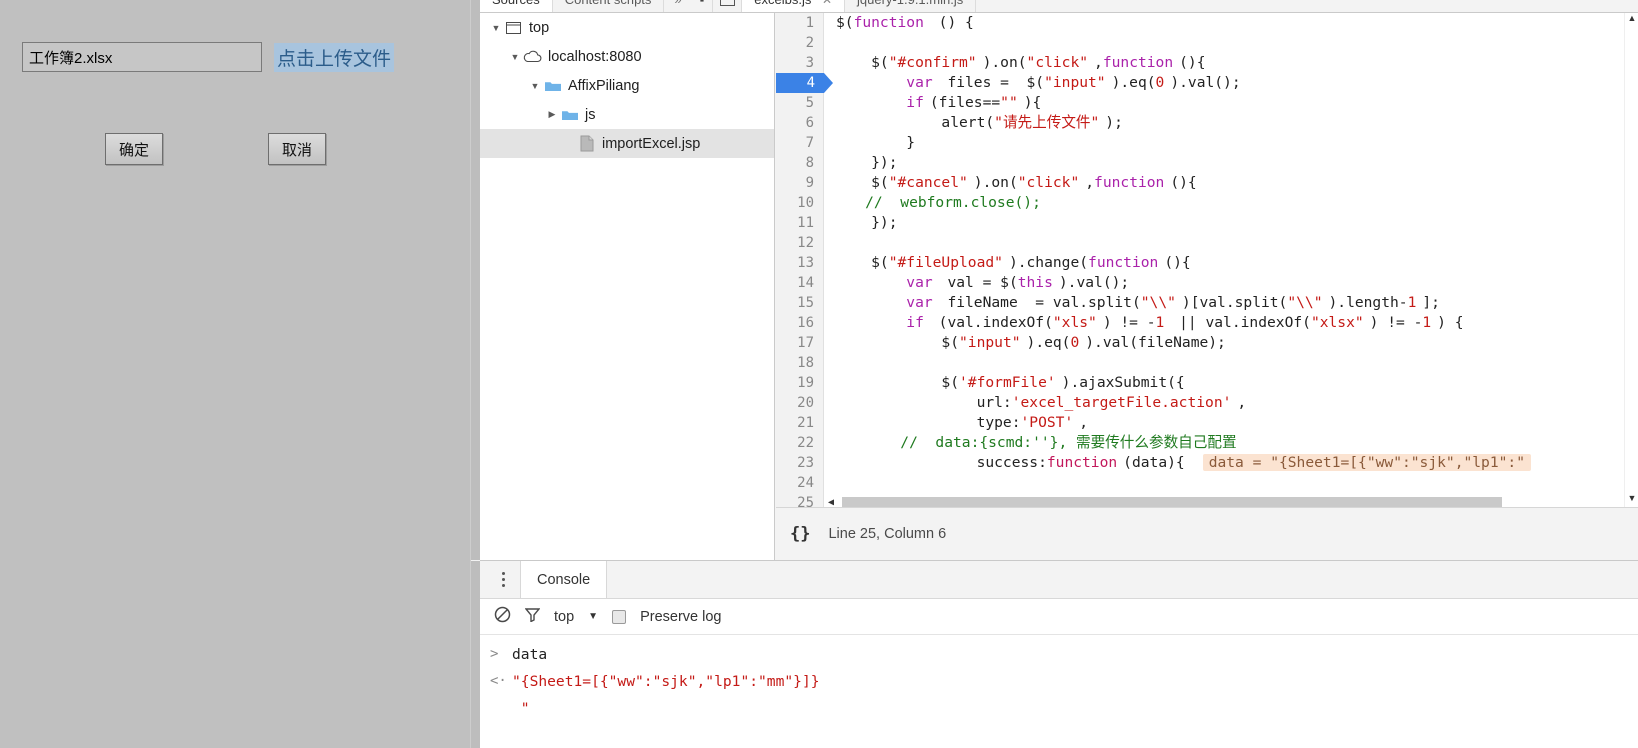 The height and width of the screenshot is (748, 1638). What do you see at coordinates (503, 580) in the screenshot?
I see `more-vertical-icon` at bounding box center [503, 580].